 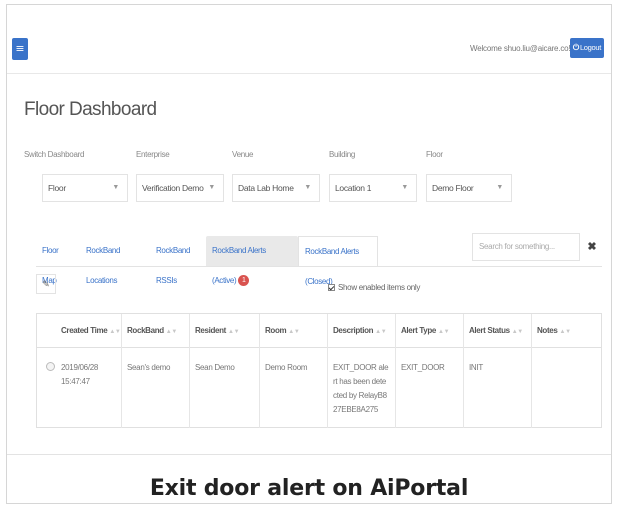 What do you see at coordinates (210, 330) in the screenshot?
I see `column-header-label: Resident` at bounding box center [210, 330].